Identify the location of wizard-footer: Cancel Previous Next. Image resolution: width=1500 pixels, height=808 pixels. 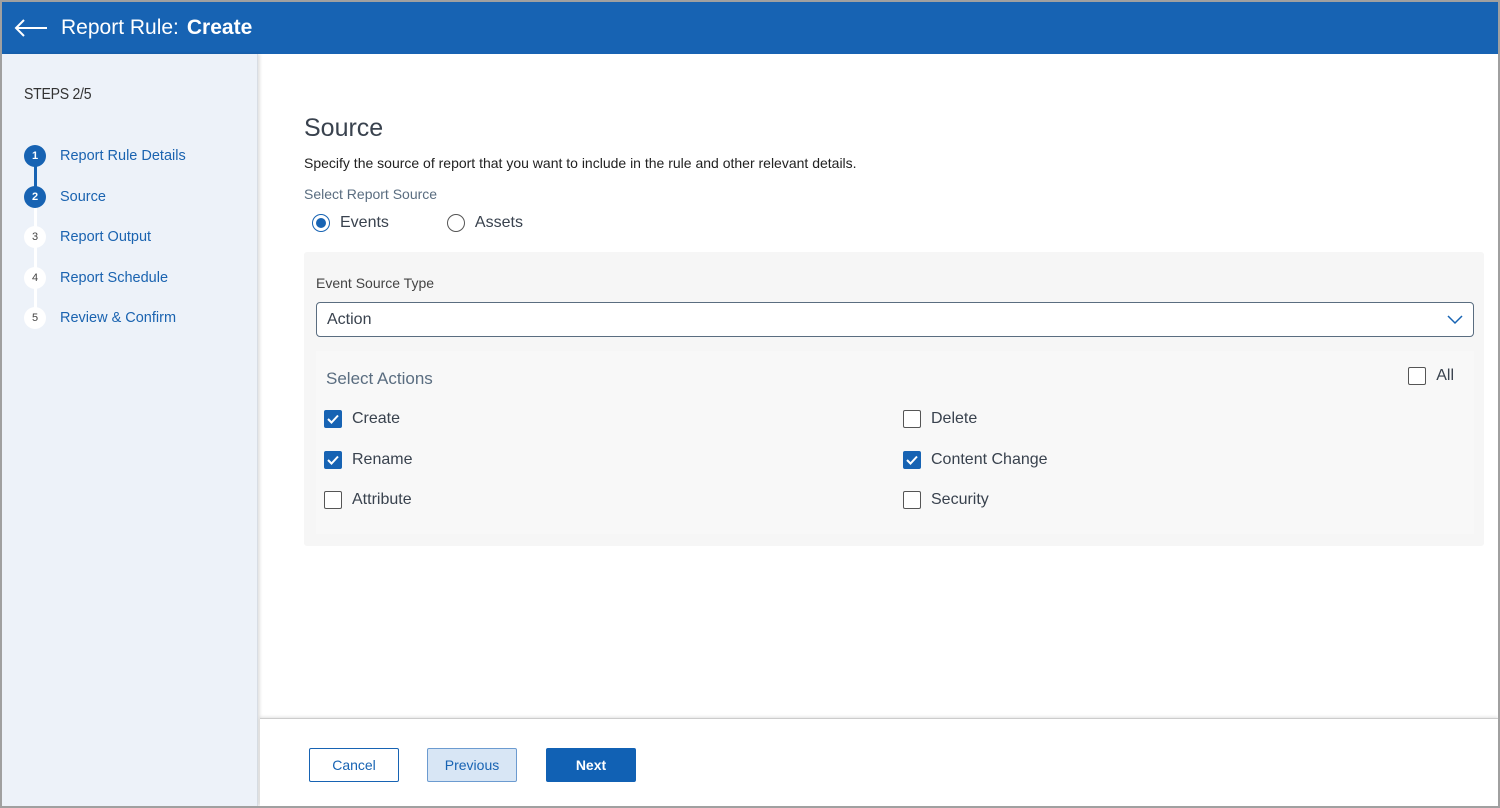
(879, 762).